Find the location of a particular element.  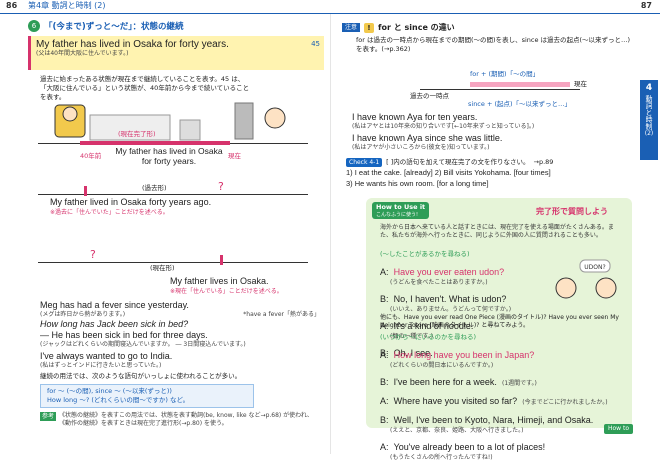

example-4-sentence: I've always wanted to go to India. is located at coordinates (106, 356).